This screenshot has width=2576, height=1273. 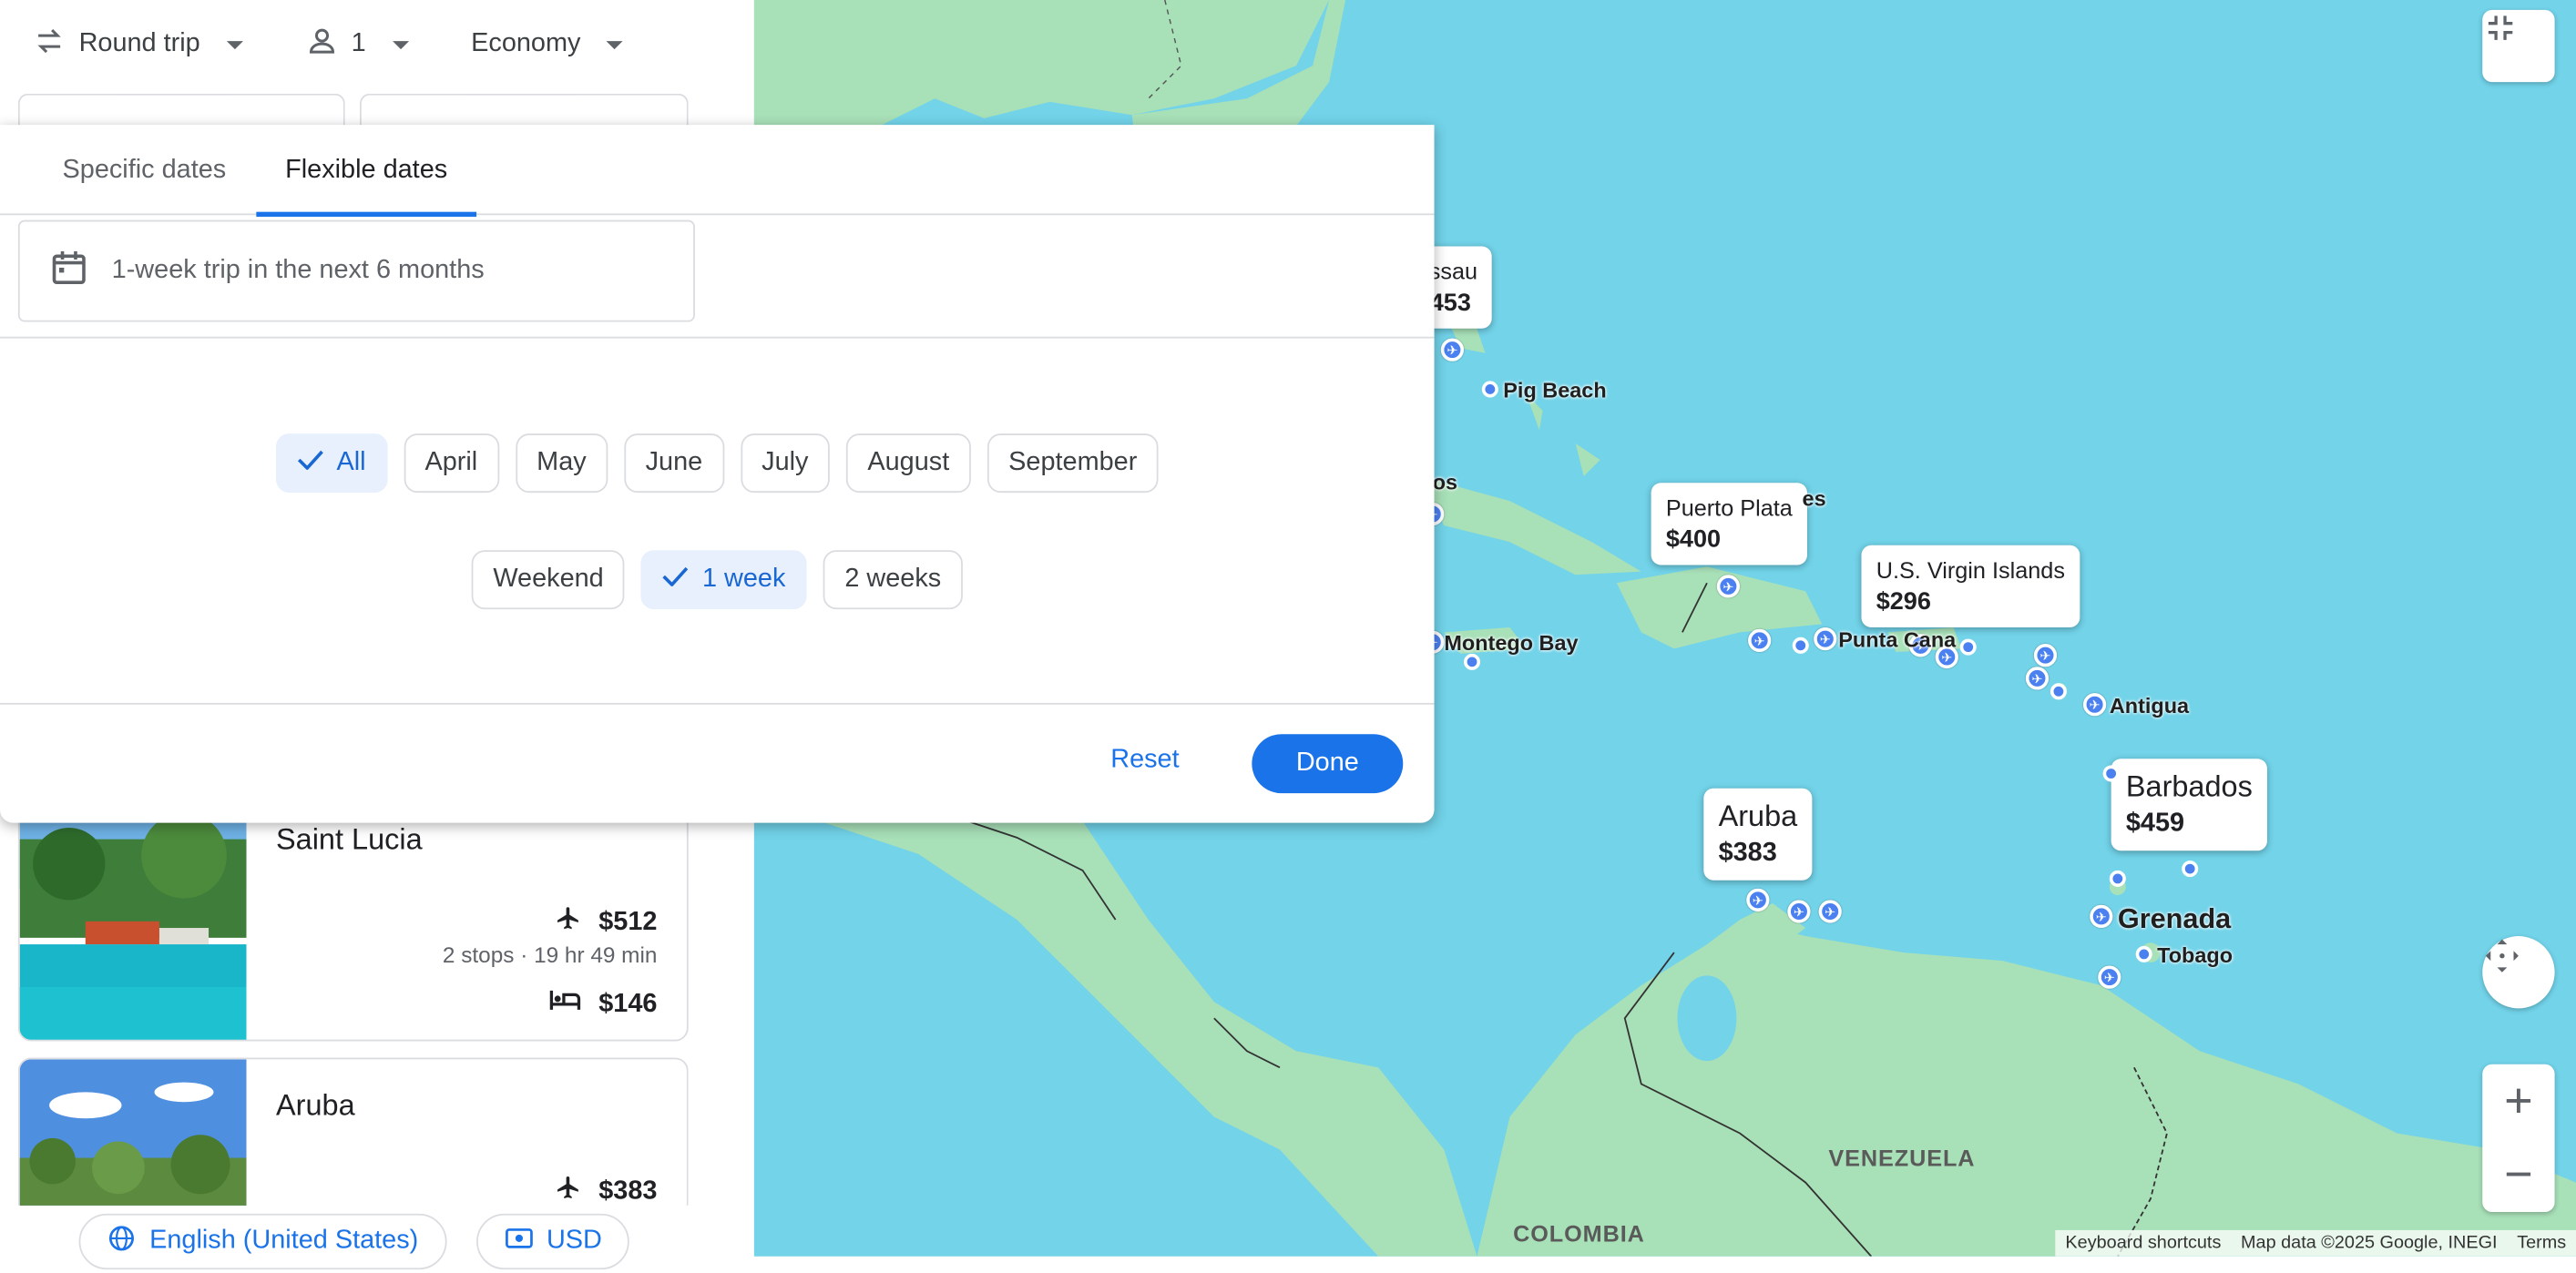 What do you see at coordinates (1729, 524) in the screenshot?
I see `price-marker: Puerto Plata $400` at bounding box center [1729, 524].